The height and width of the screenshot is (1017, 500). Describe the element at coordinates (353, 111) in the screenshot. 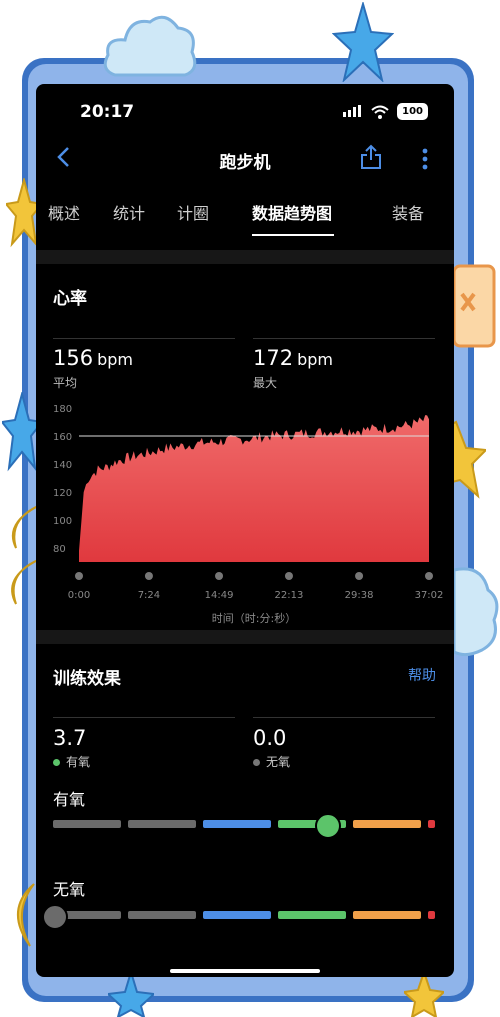

I see `signal-icon` at that location.